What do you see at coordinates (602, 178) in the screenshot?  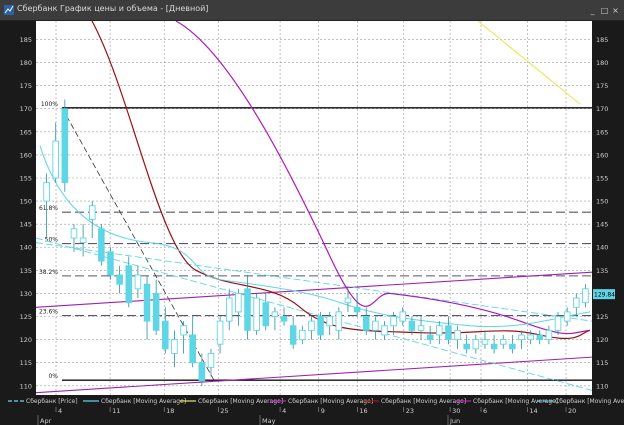 I see `y-tick-label-right: 155` at bounding box center [602, 178].